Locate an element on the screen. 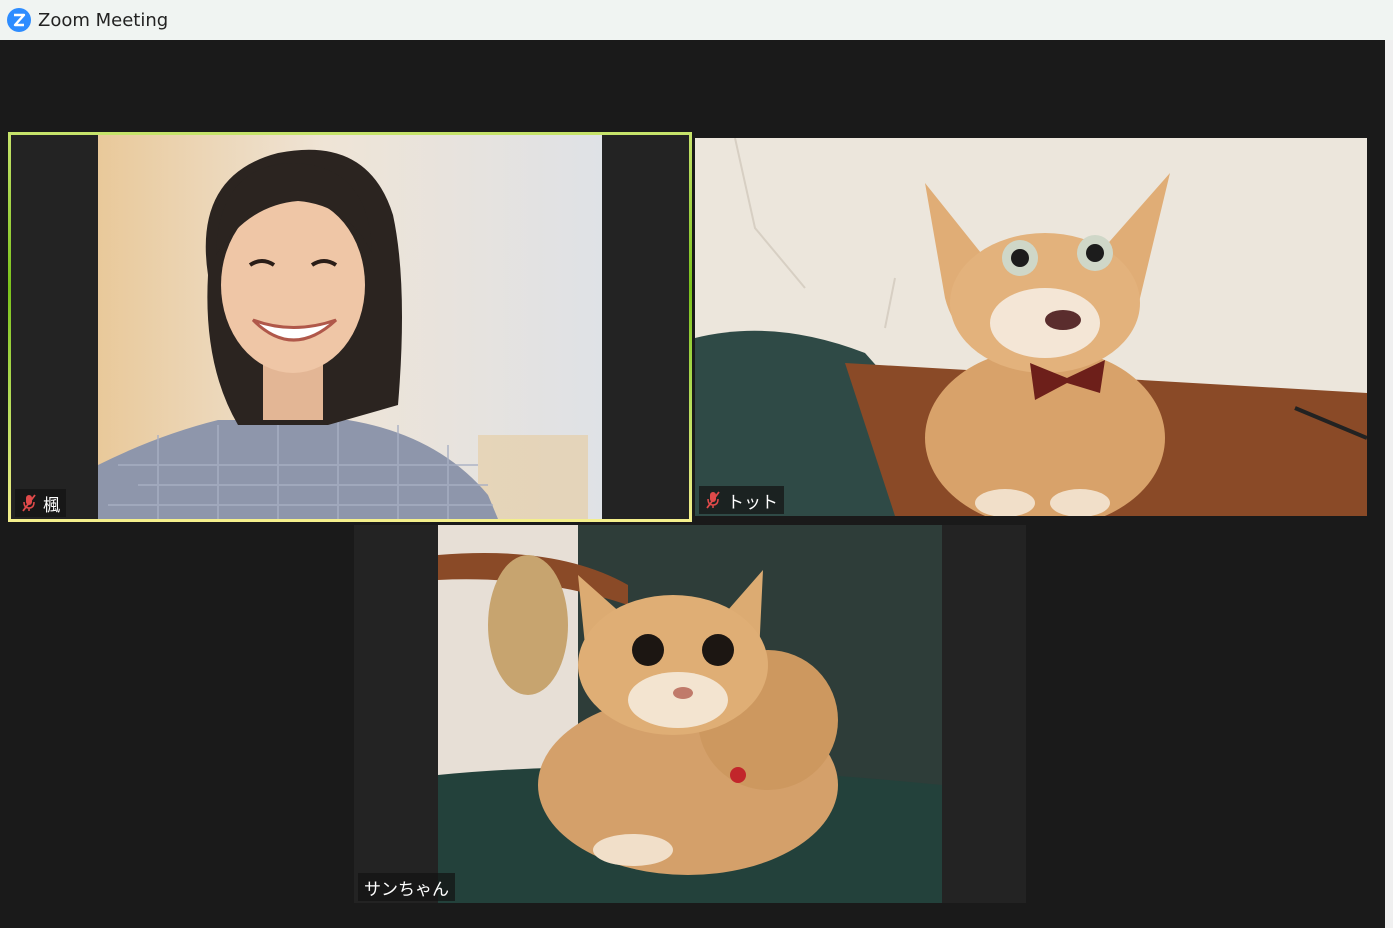  participant-nameplate: トット is located at coordinates (741, 500).